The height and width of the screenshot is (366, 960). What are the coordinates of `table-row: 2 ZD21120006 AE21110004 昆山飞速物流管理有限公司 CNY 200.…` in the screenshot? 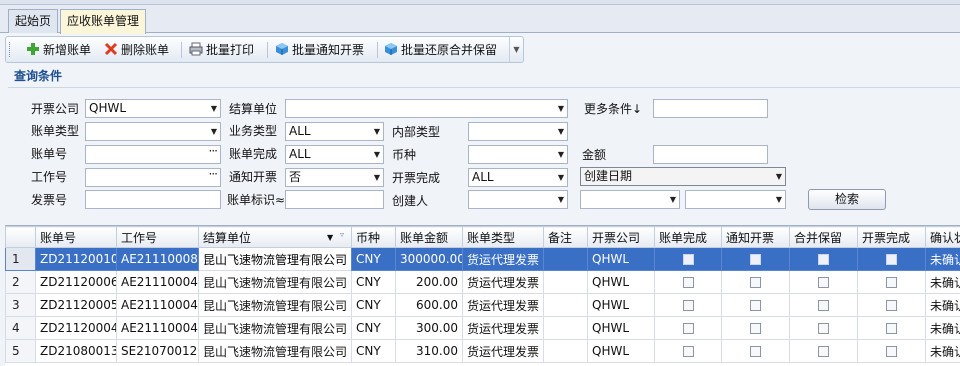 It's located at (482, 282).